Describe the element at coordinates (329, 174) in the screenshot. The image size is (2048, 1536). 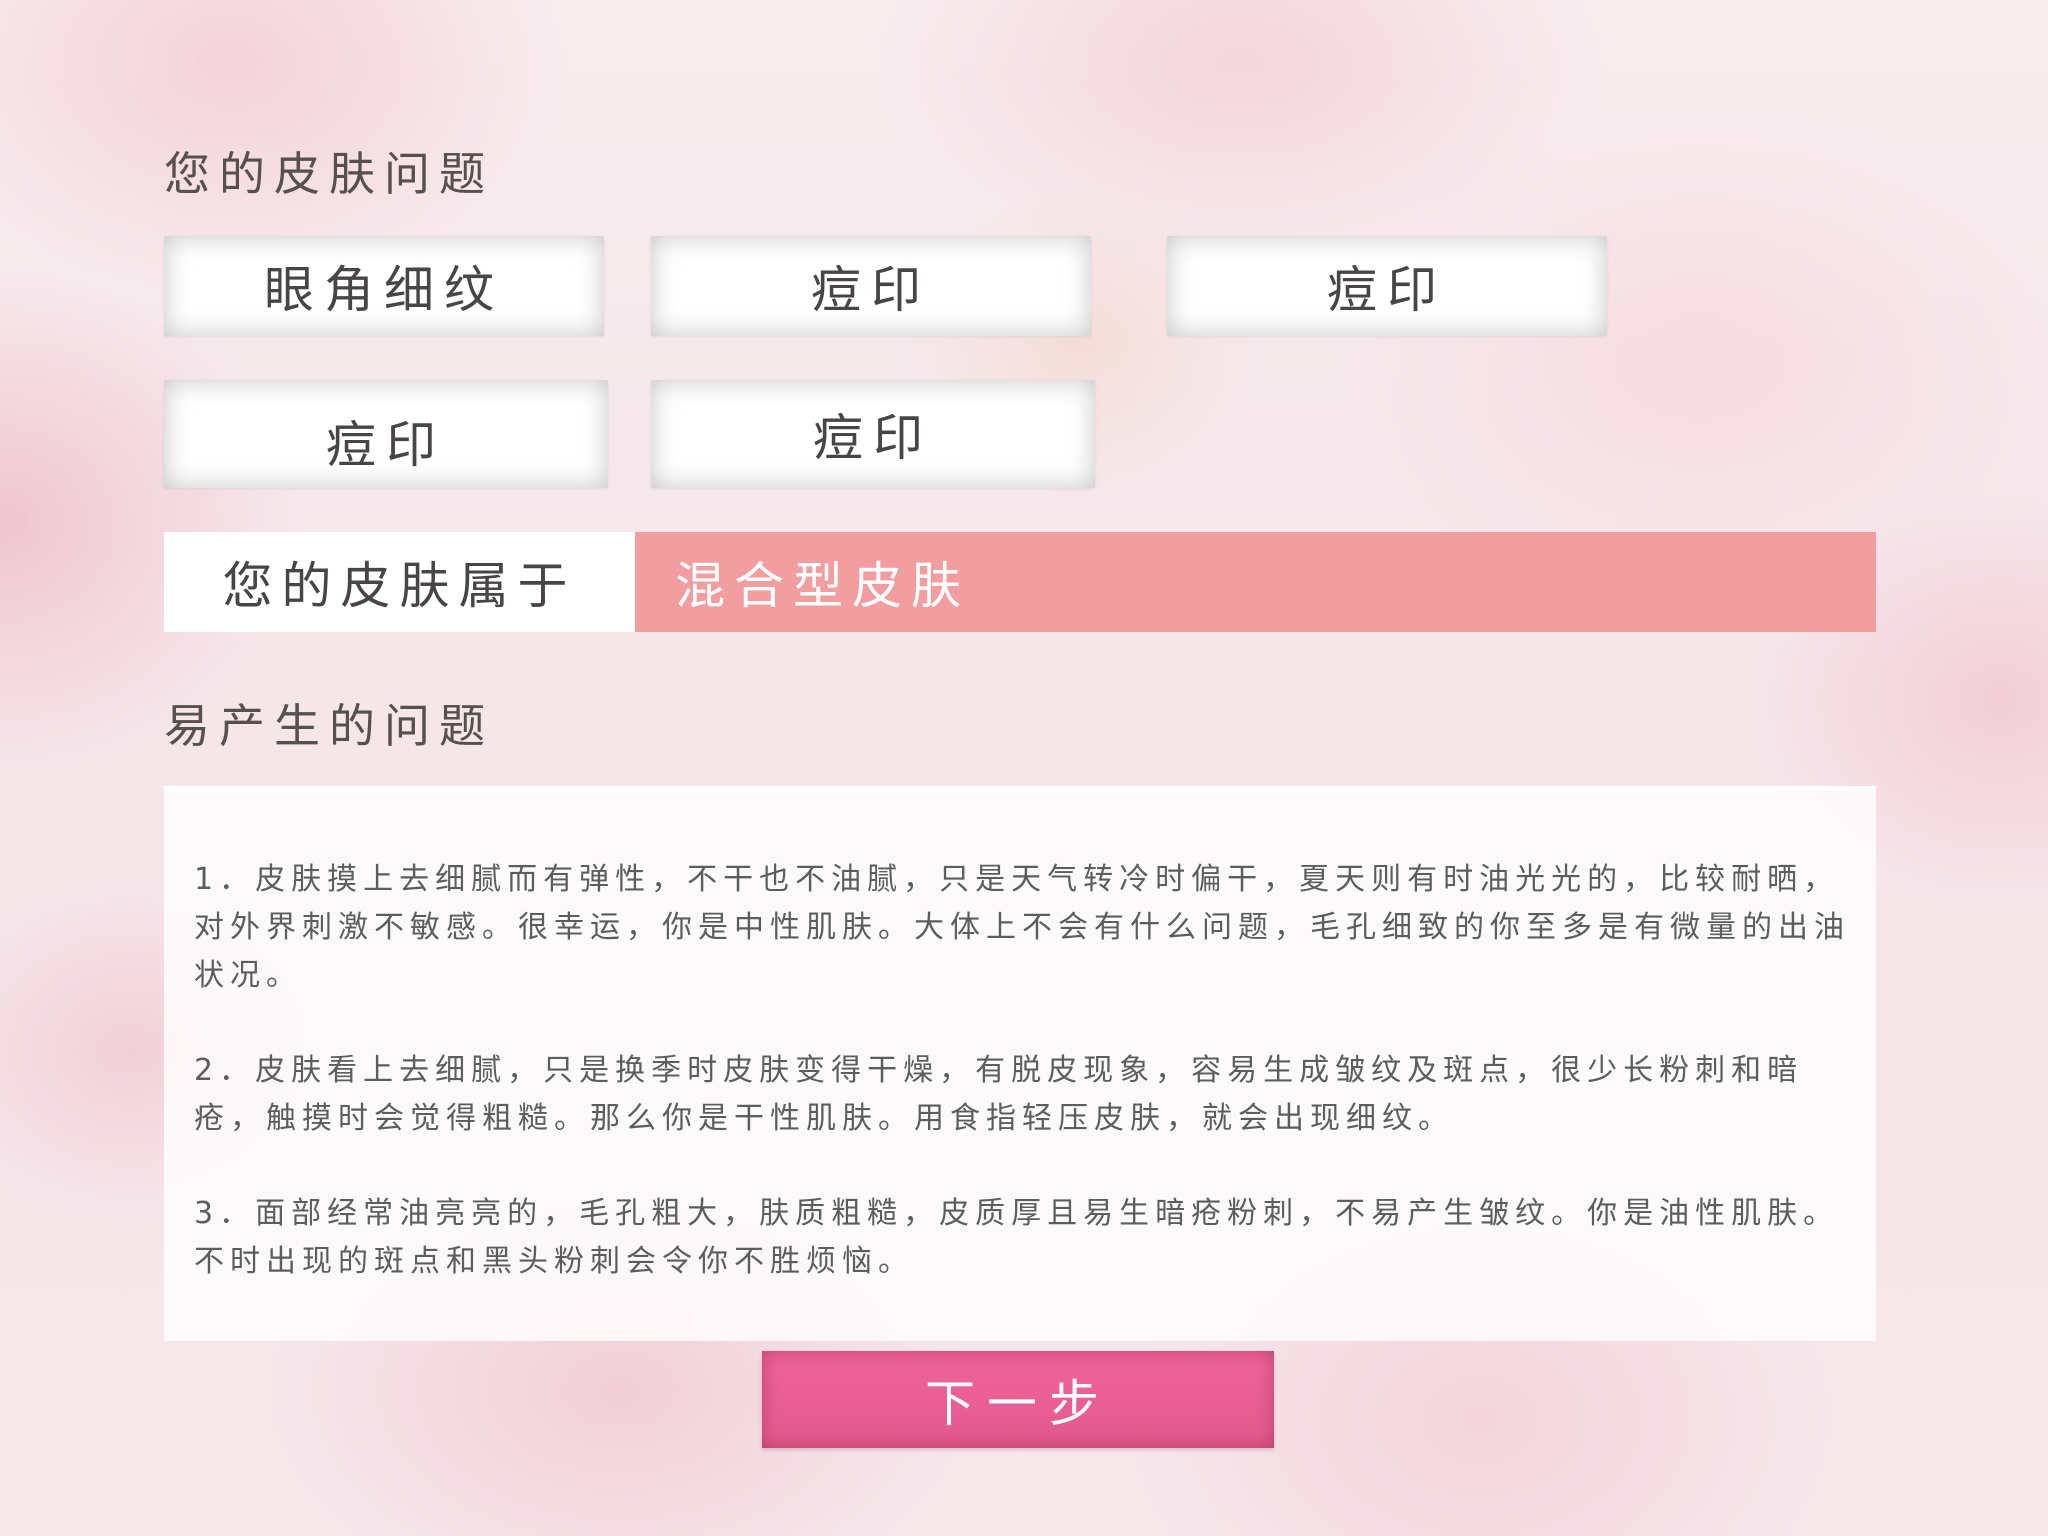
I see `skin-problems-heading: 您的皮肤问题` at that location.